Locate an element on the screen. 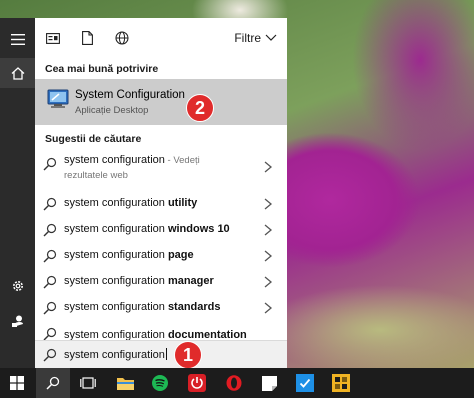 The image size is (474, 398). suggestion-documentation: system configuration documentation is located at coordinates (161, 330).